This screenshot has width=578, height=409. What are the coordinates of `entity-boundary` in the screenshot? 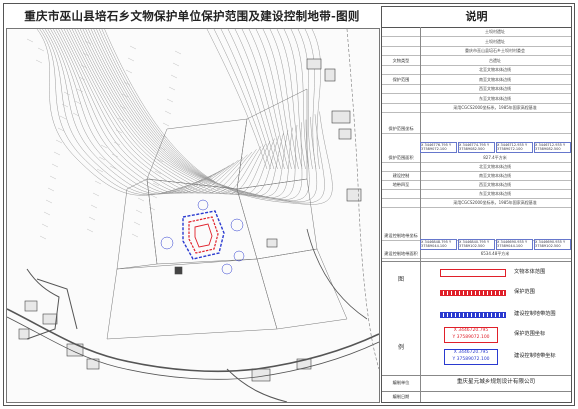 It's located at (203, 235).